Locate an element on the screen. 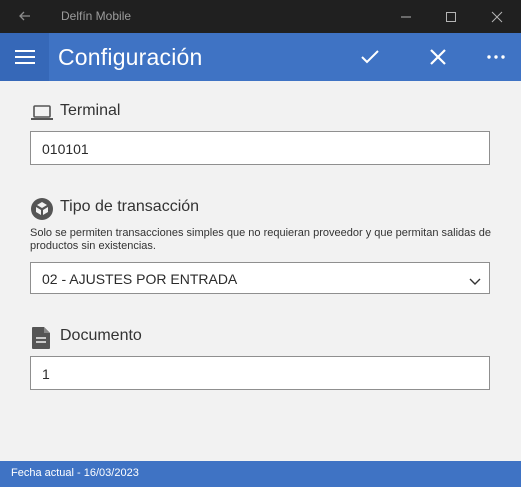 The height and width of the screenshot is (487, 521). app-bar: Configuración is located at coordinates (260, 57).